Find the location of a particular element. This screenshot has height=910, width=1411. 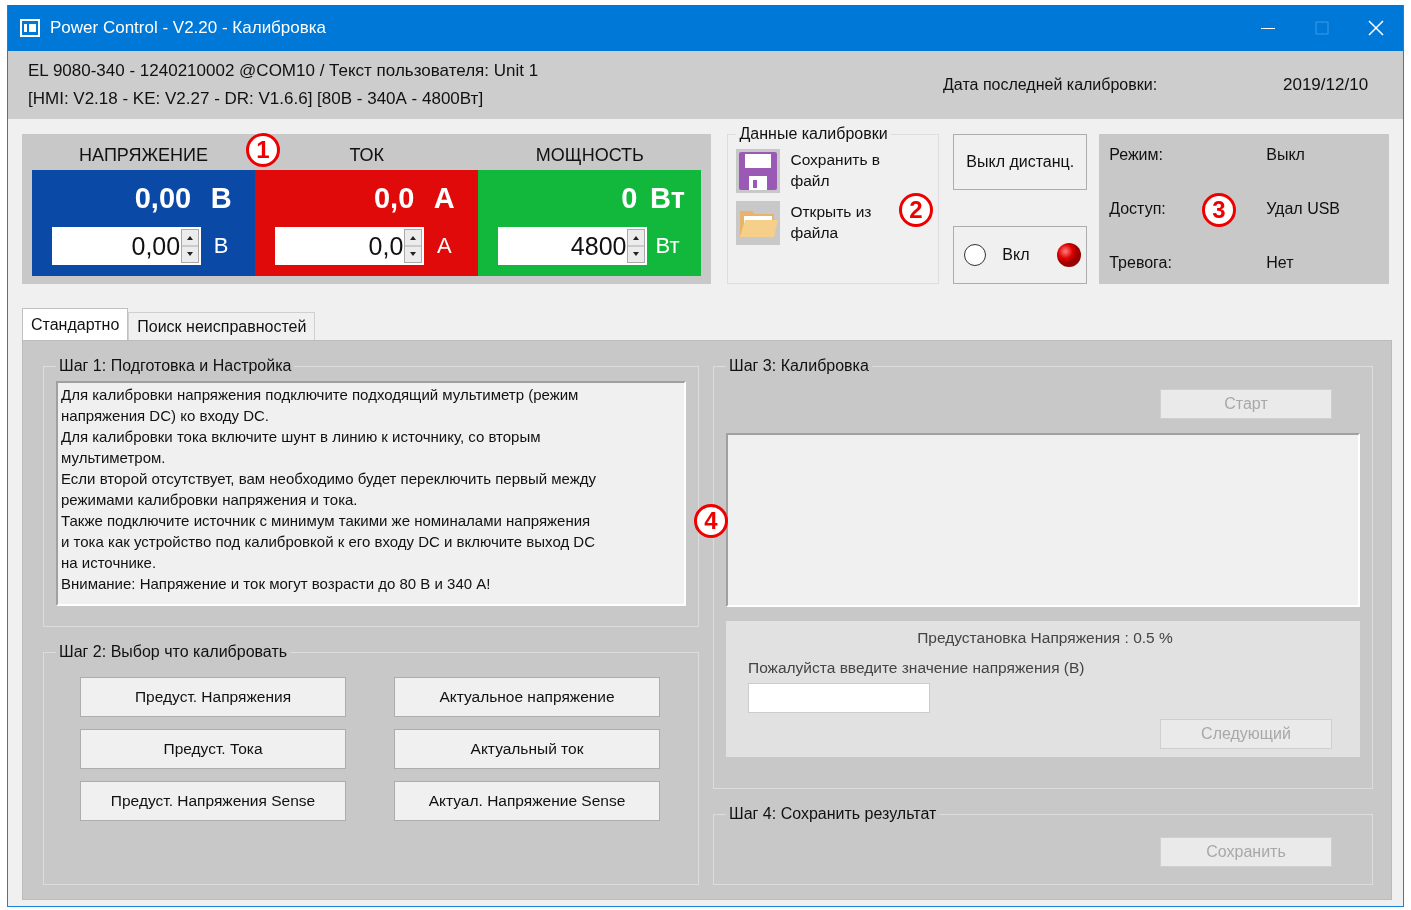

calibrate-option-button: Предуст. Напряжения Sense is located at coordinates (213, 801).